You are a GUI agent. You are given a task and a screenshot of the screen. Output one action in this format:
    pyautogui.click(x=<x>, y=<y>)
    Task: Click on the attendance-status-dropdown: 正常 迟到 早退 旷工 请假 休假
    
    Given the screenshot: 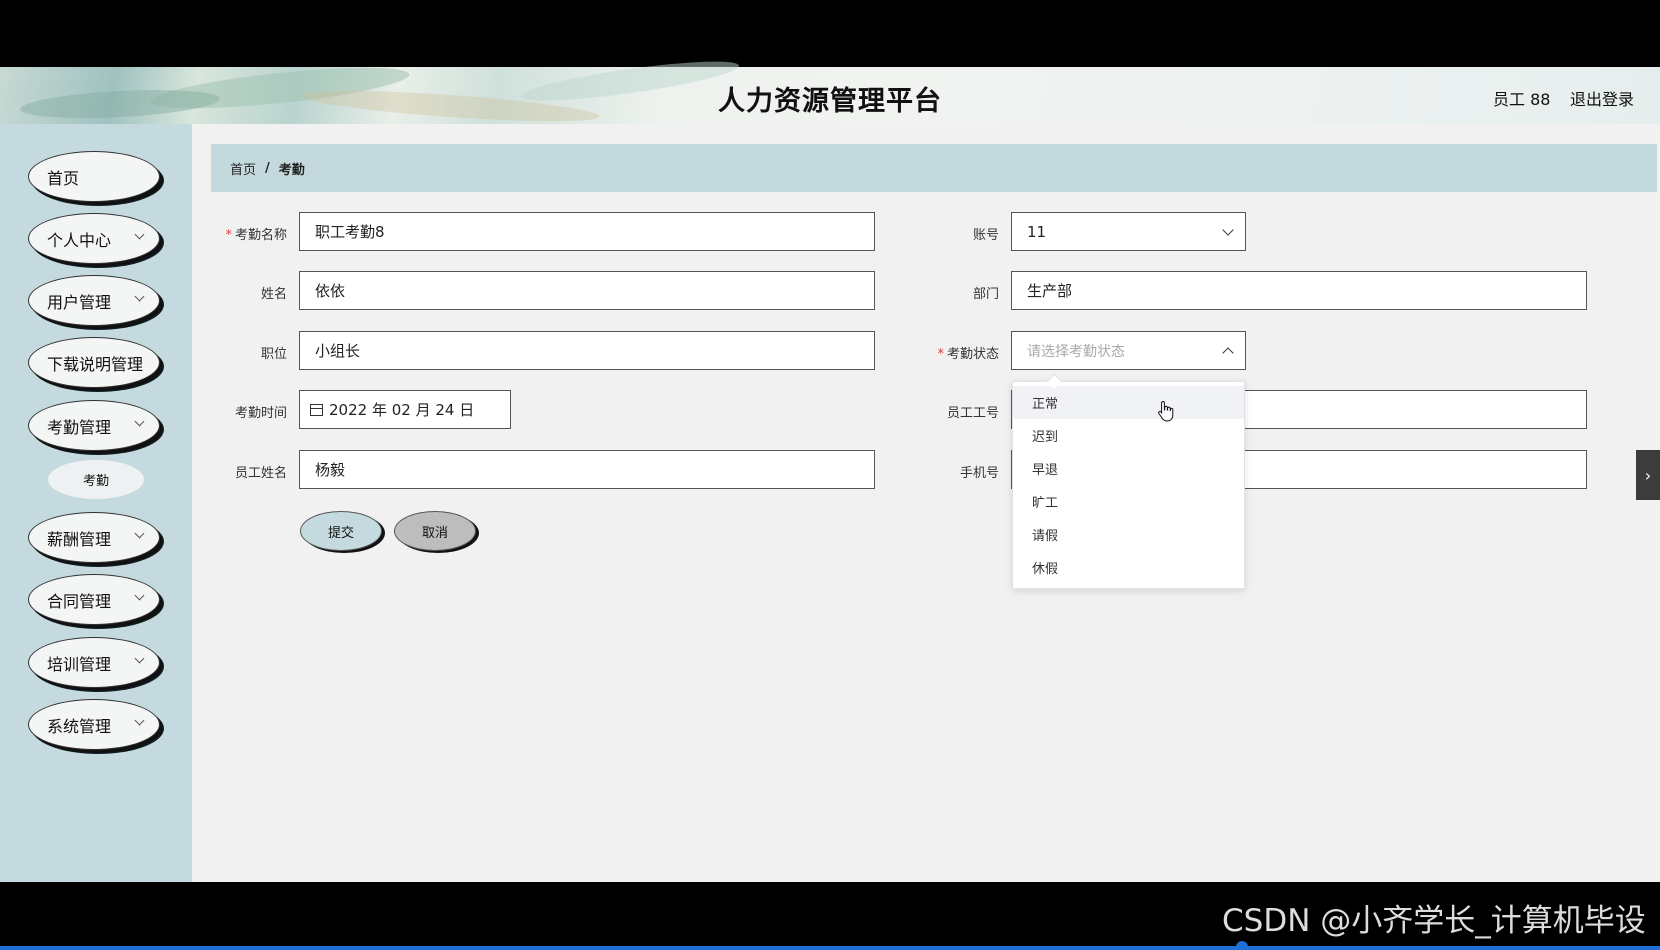 What is the action you would take?
    pyautogui.click(x=1128, y=485)
    